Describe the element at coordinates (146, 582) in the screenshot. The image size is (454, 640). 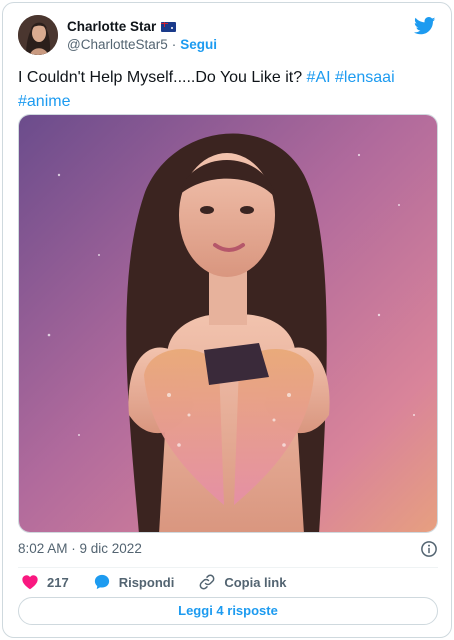
I see `reply-label: Rispondi` at that location.